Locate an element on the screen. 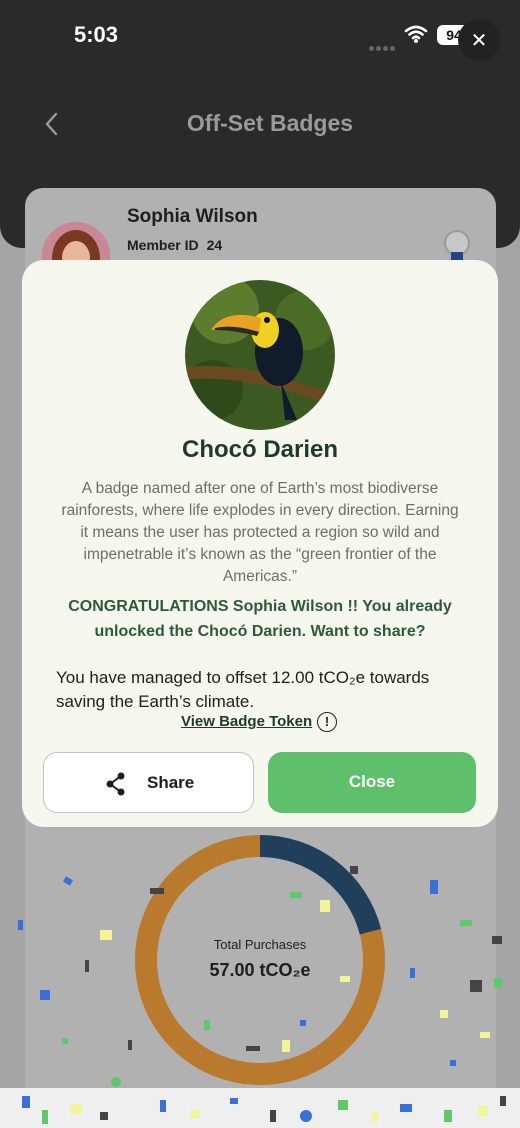 This screenshot has width=520, height=1128. donut-label: Total Purchases is located at coordinates (260, 944).